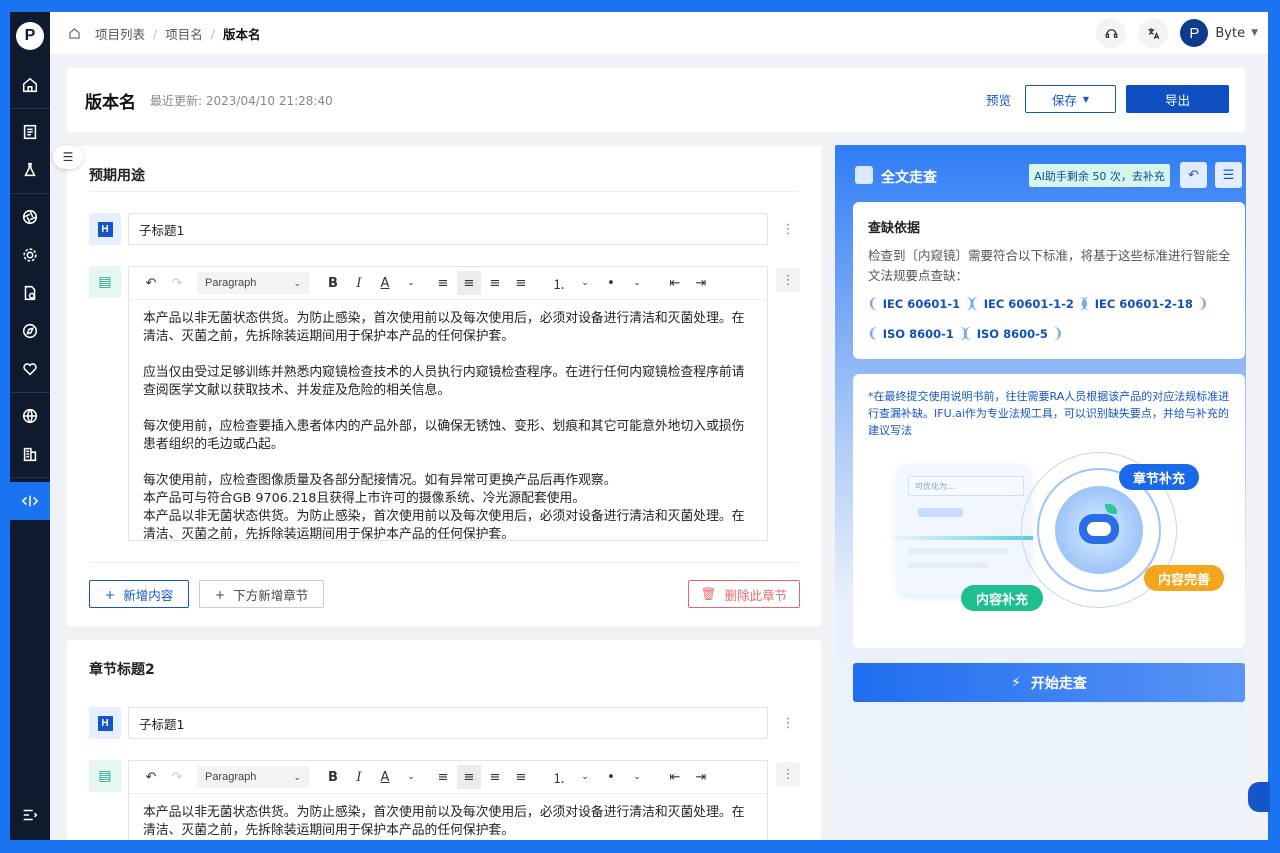  I want to click on user-name: Byte, so click(1230, 33).